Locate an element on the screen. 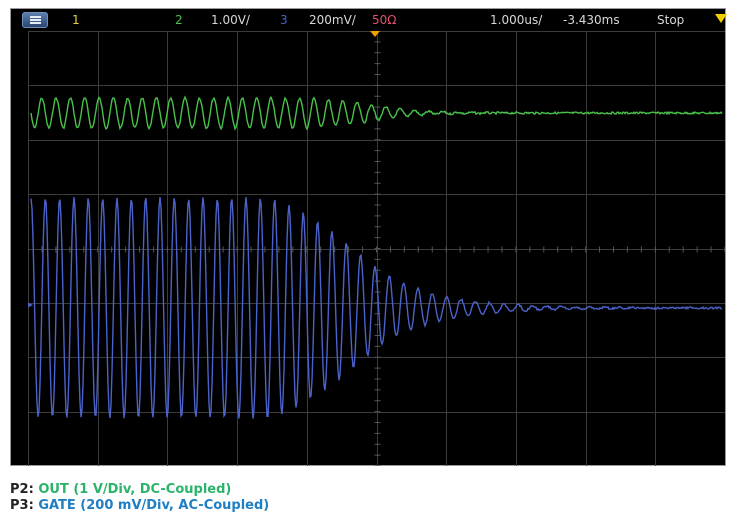 Image resolution: width=736 pixels, height=531 pixels. ch2-indicator: 2 is located at coordinates (179, 20).